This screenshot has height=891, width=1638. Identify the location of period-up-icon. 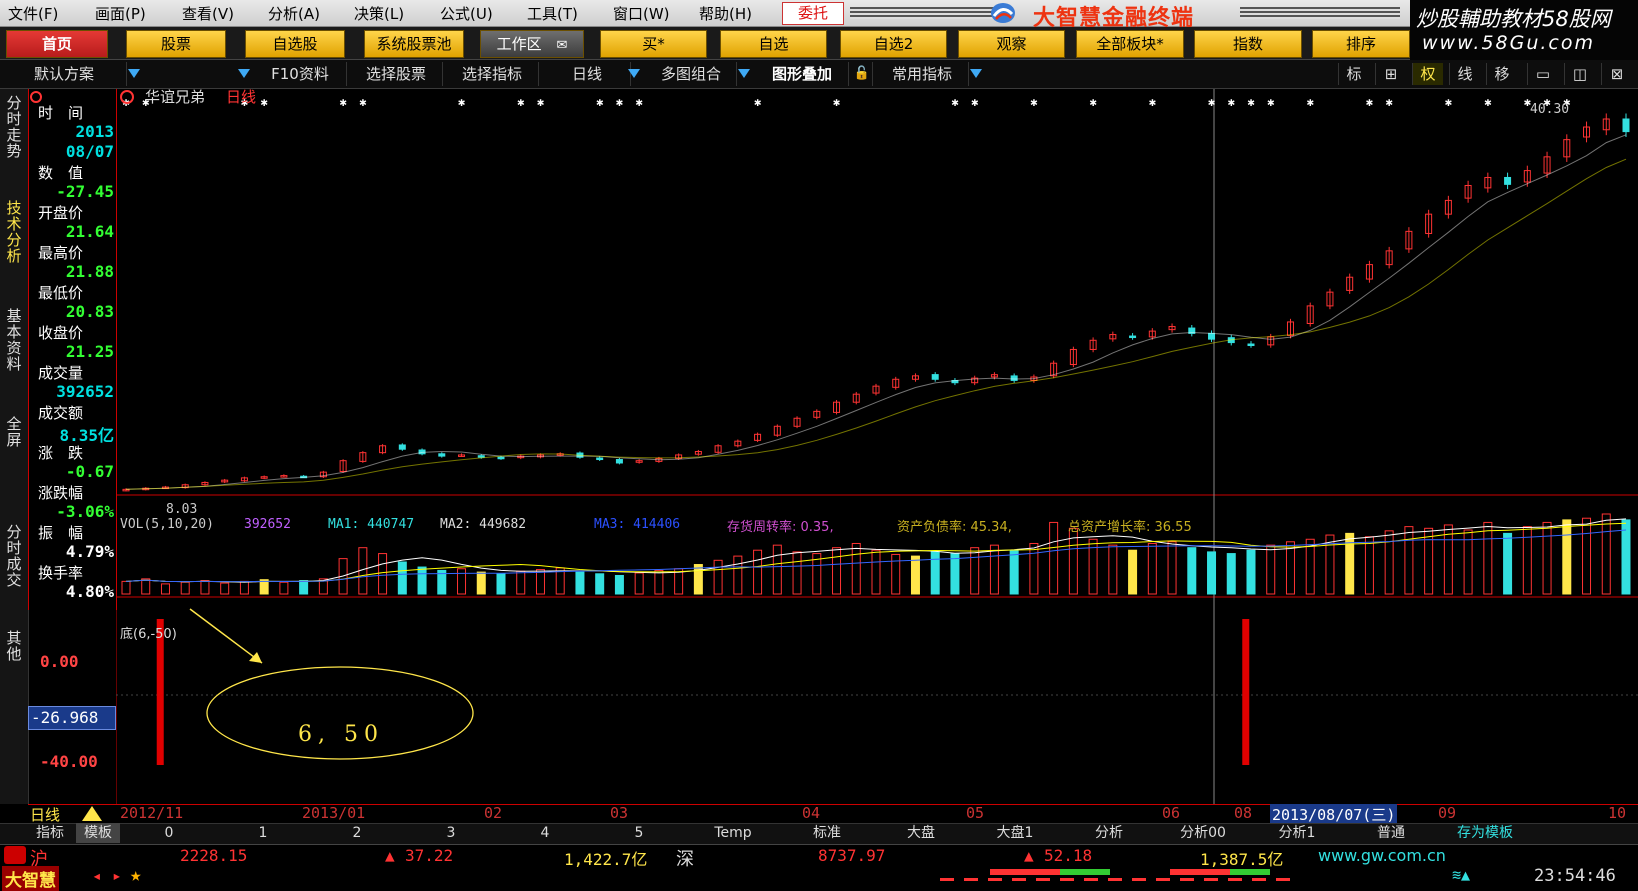
(92, 813).